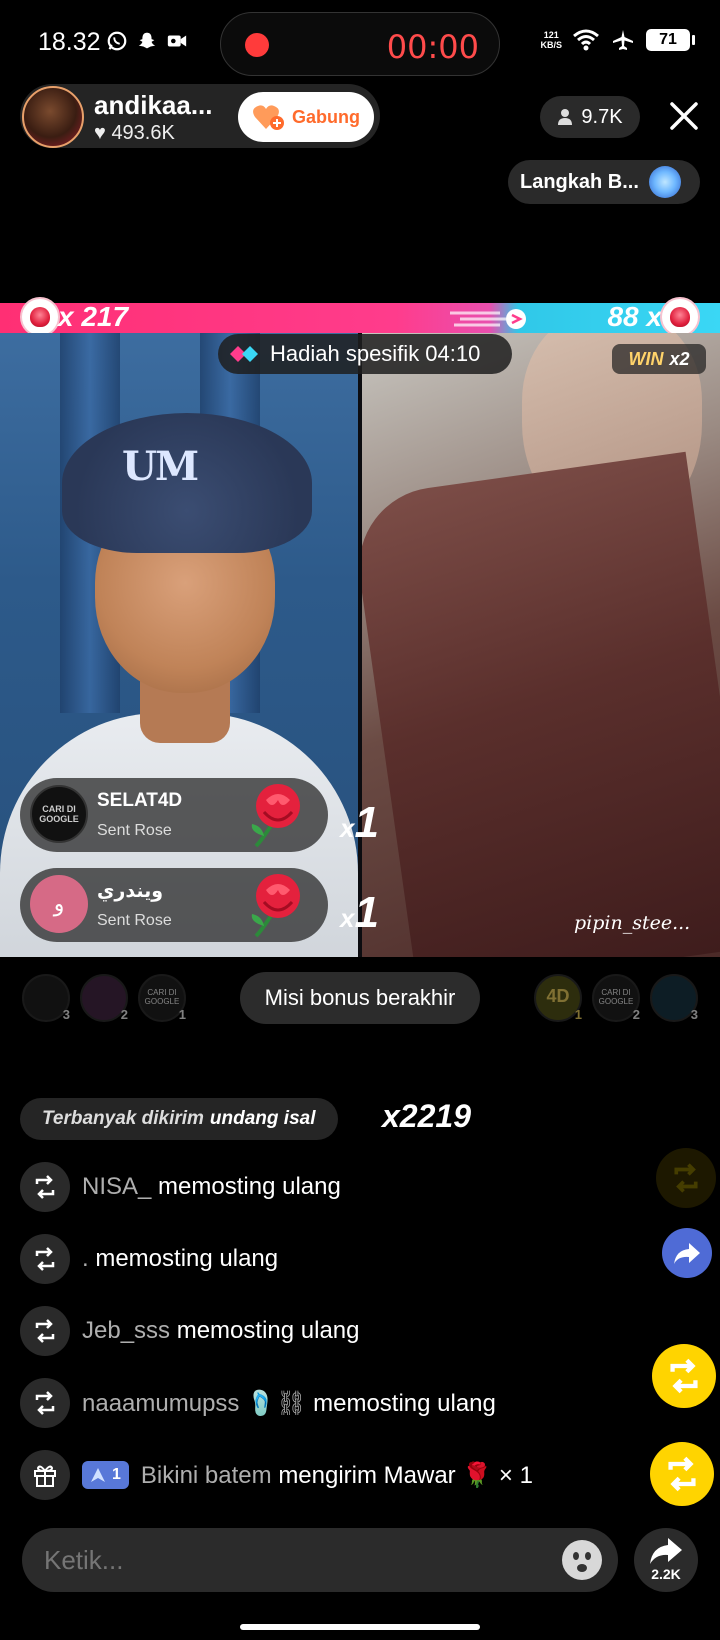  I want to click on sparkle-icon, so click(664, 182).